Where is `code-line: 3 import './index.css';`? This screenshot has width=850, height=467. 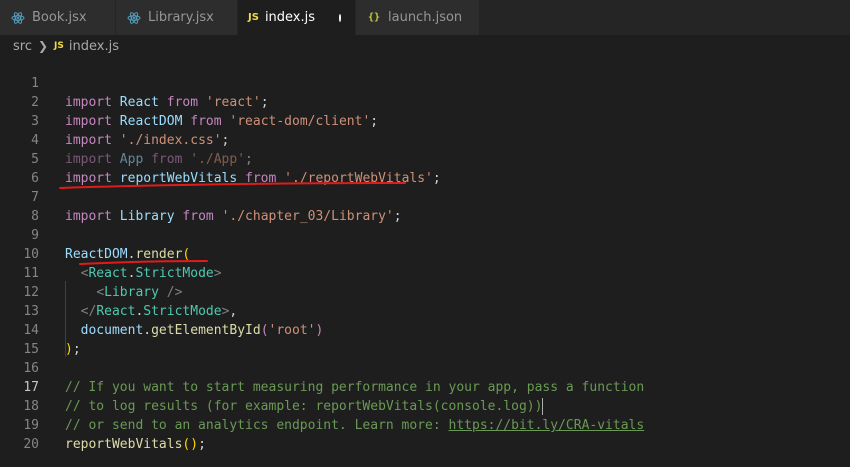
code-line: 3 import './index.css'; is located at coordinates (425, 120).